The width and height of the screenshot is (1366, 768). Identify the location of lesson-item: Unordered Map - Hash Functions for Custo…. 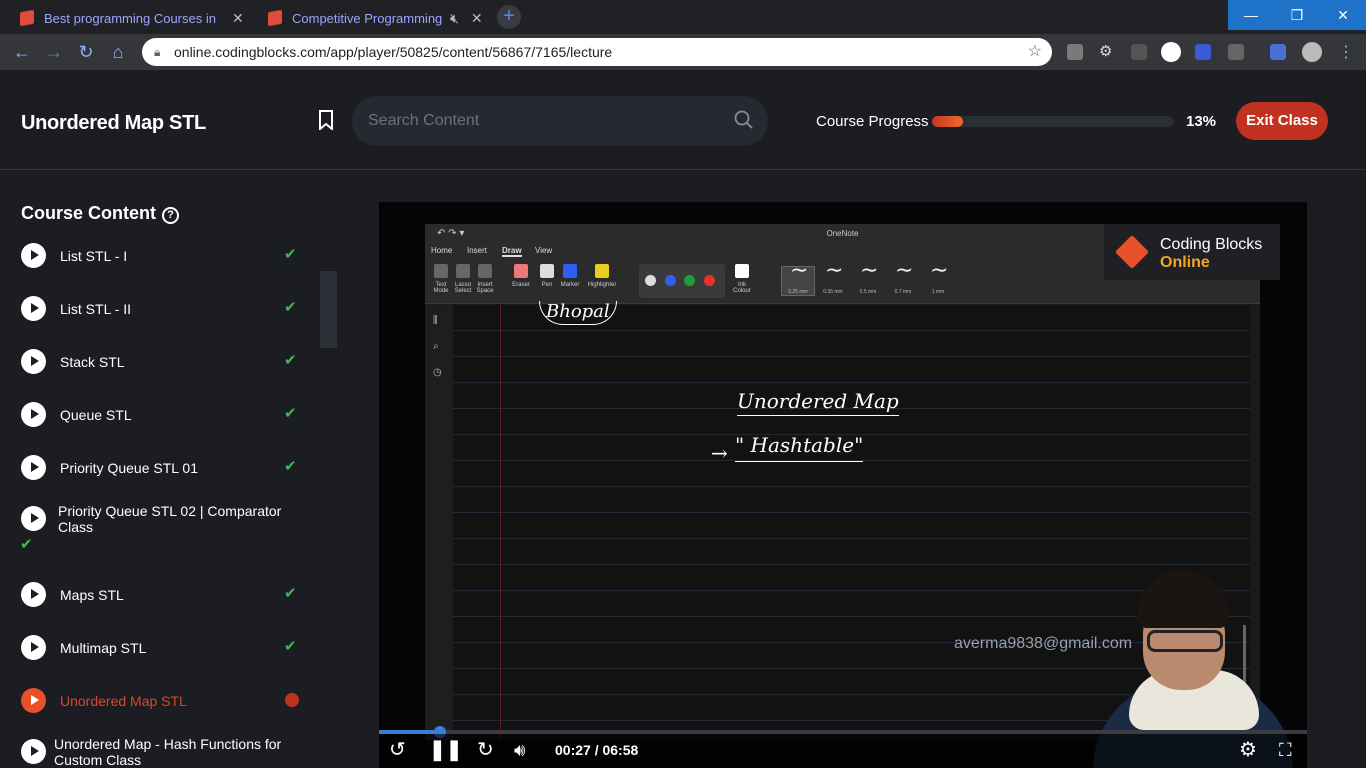
(160, 747).